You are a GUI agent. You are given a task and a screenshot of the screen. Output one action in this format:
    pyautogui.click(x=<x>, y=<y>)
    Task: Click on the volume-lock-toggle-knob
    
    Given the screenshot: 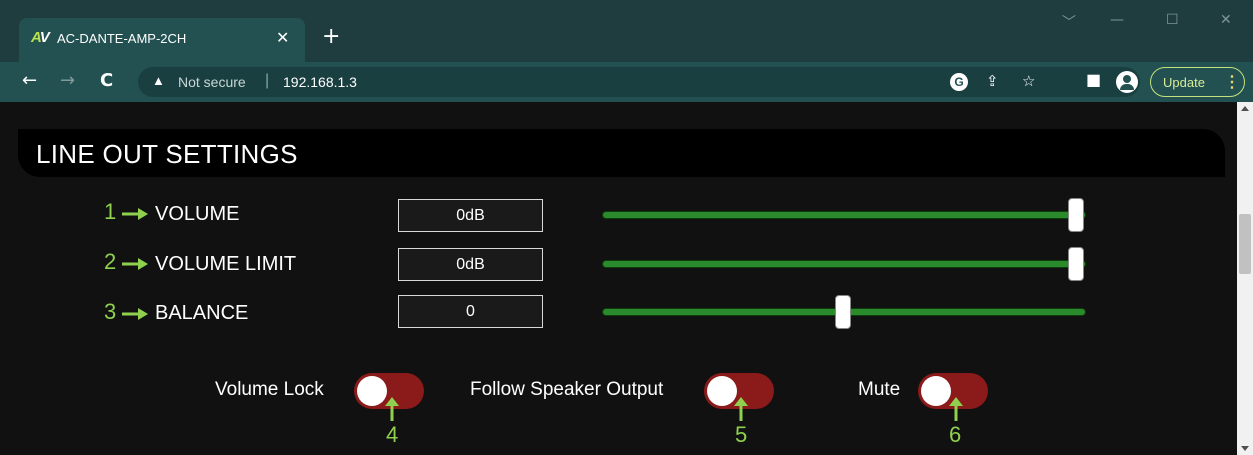 What is the action you would take?
    pyautogui.click(x=372, y=391)
    